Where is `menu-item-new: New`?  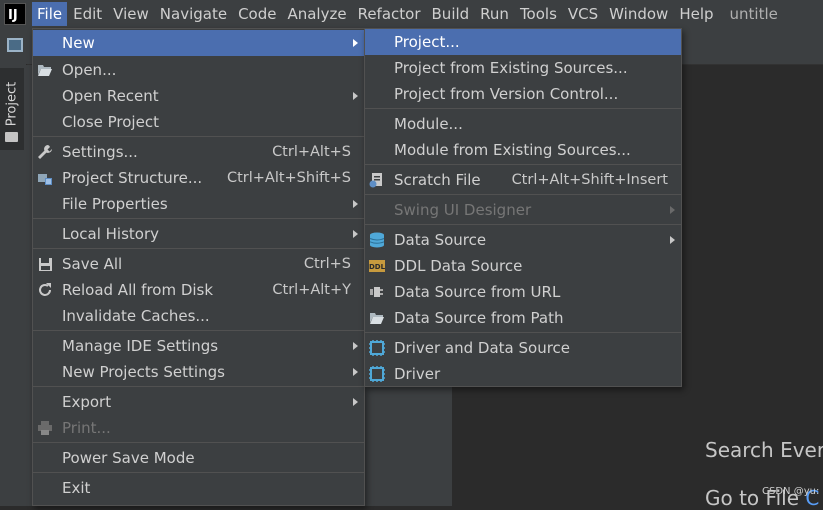
menu-item-new: New is located at coordinates (198, 43).